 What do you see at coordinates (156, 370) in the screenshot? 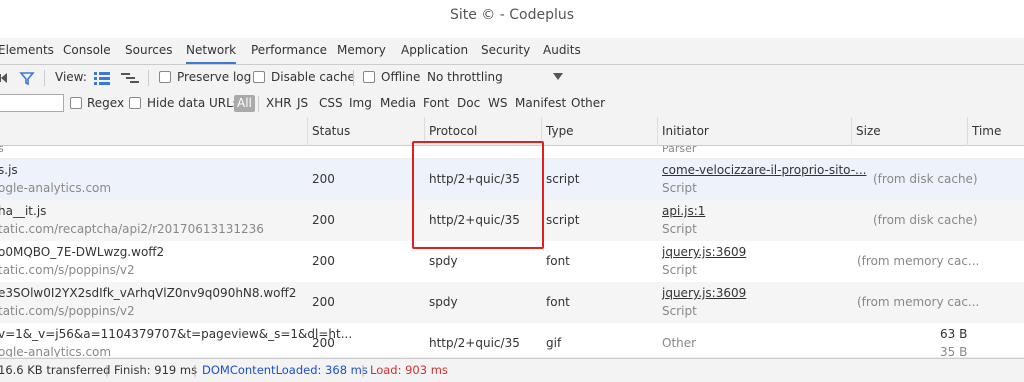
I see `finish-text: Finish: 919 ms` at bounding box center [156, 370].